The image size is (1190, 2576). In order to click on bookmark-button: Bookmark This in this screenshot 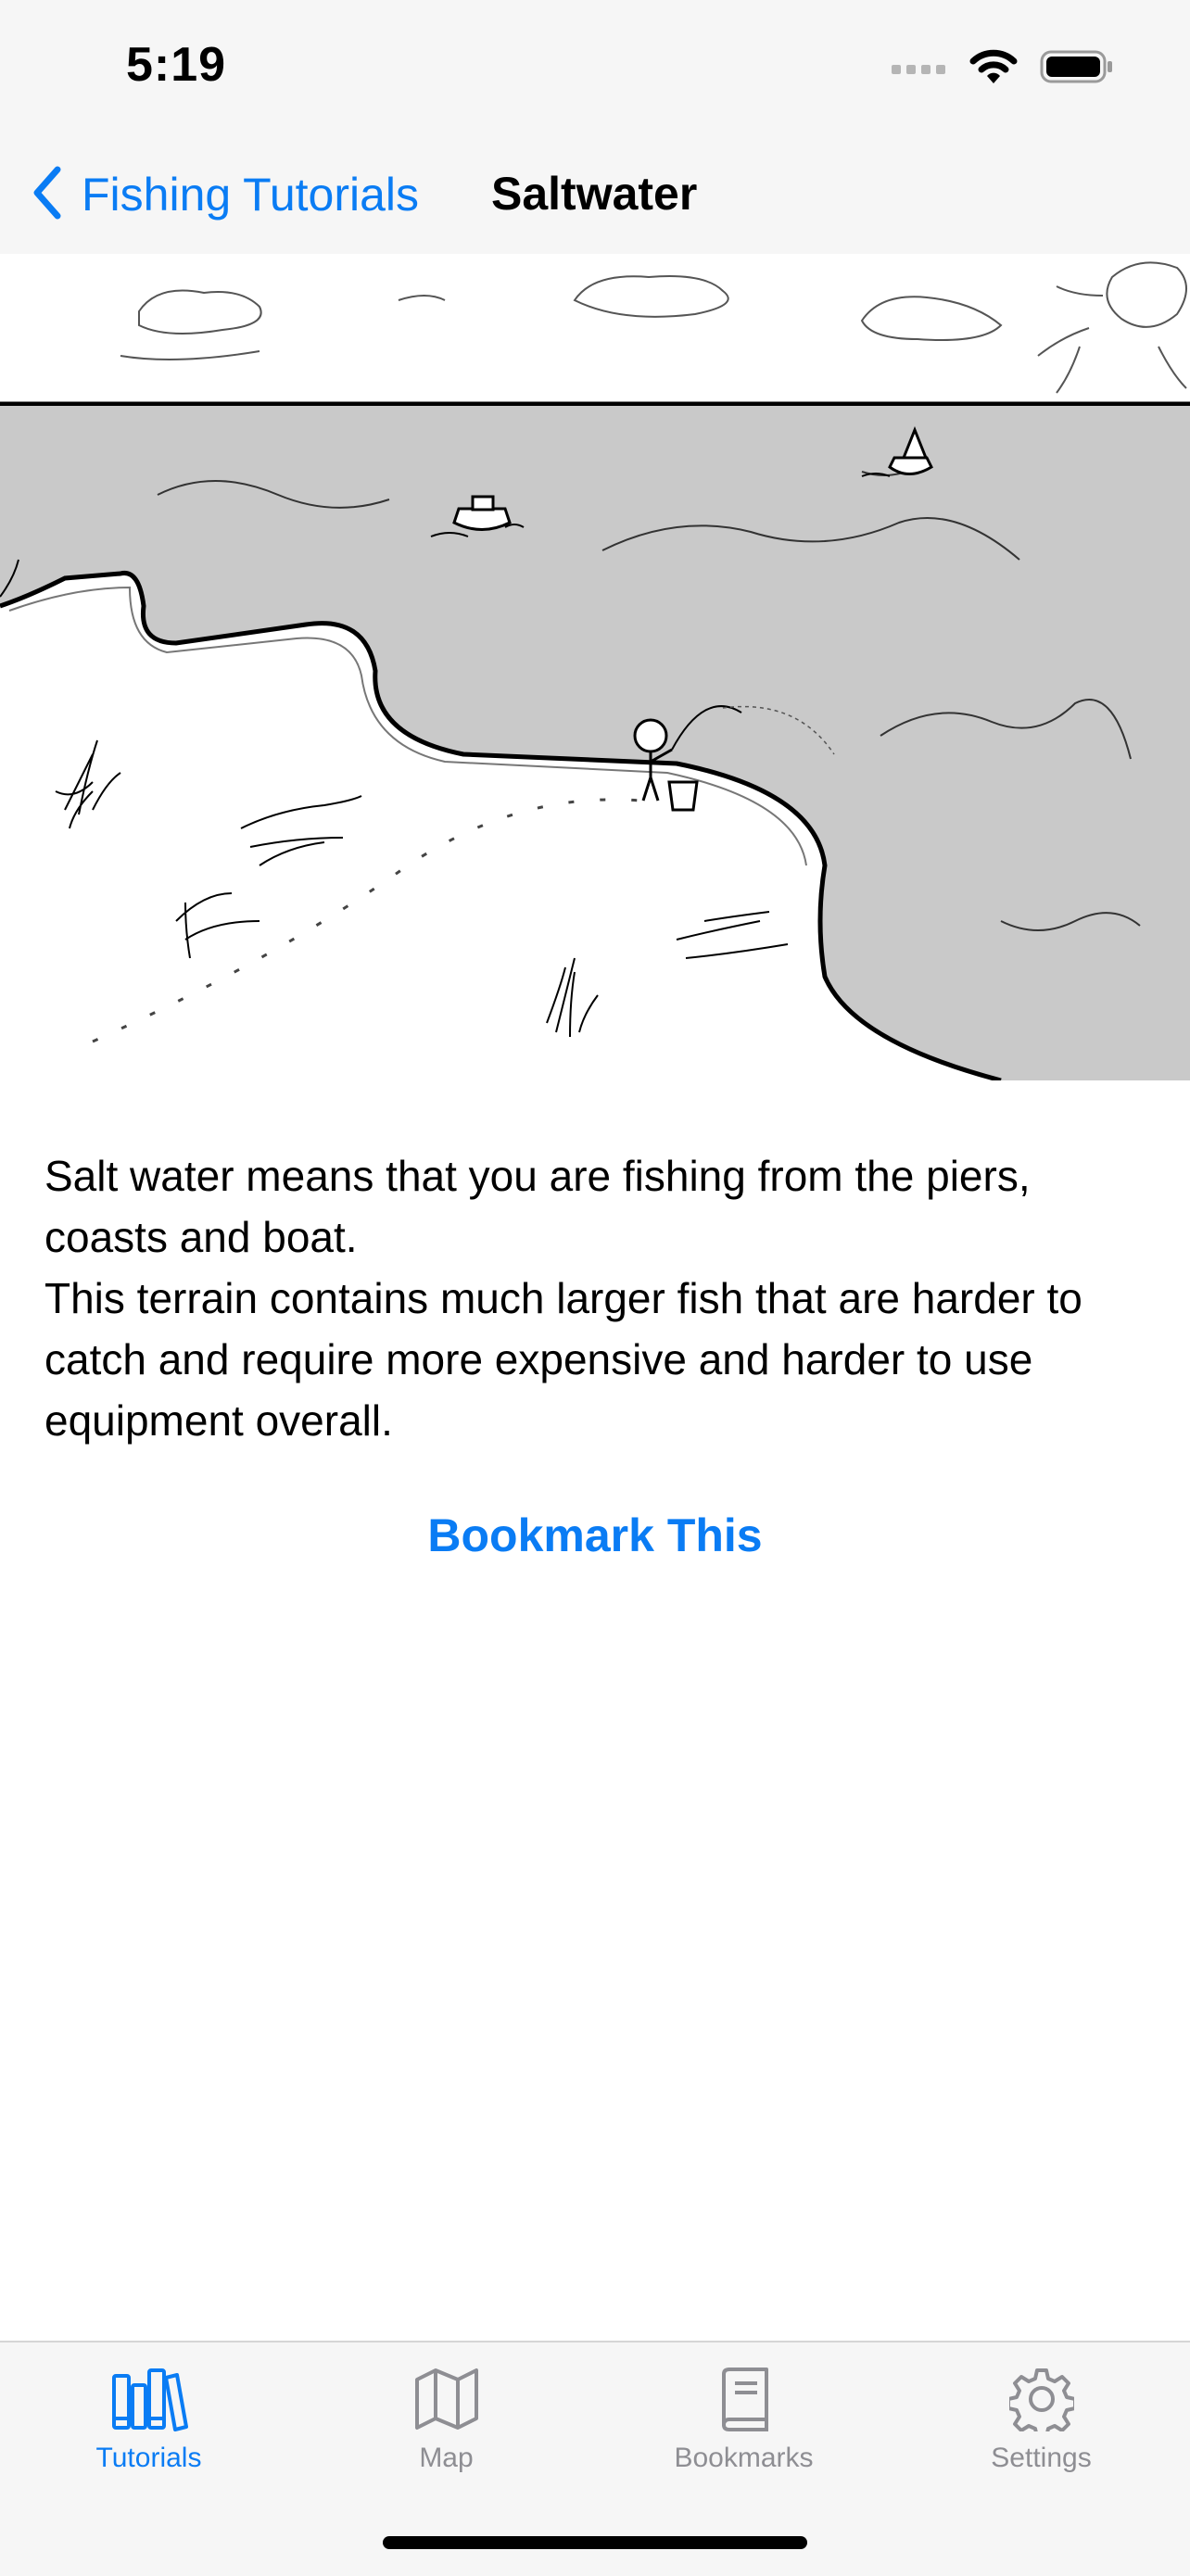, I will do `click(595, 1536)`.